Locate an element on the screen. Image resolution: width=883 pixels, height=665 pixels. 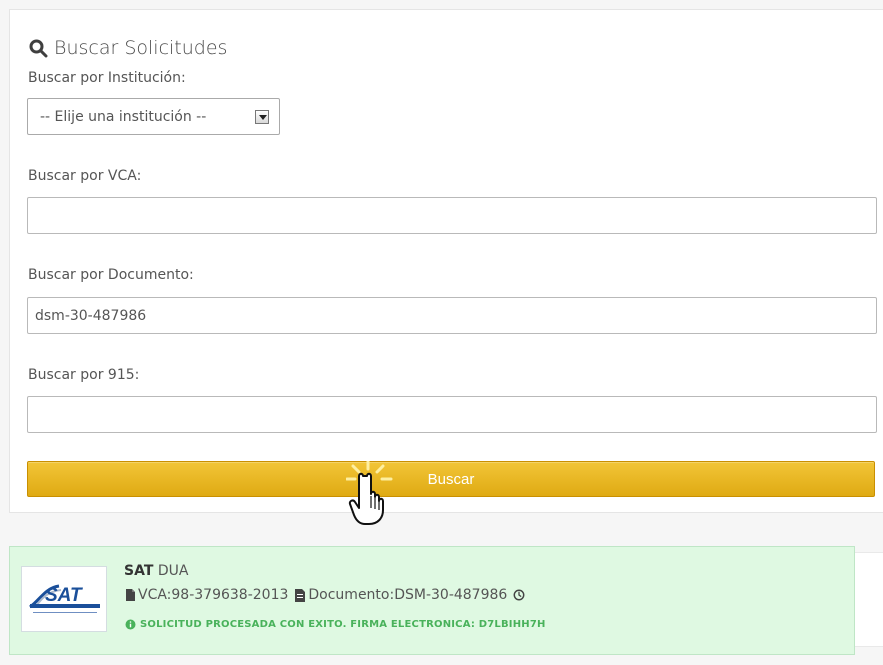
clock-icon is located at coordinates (519, 595).